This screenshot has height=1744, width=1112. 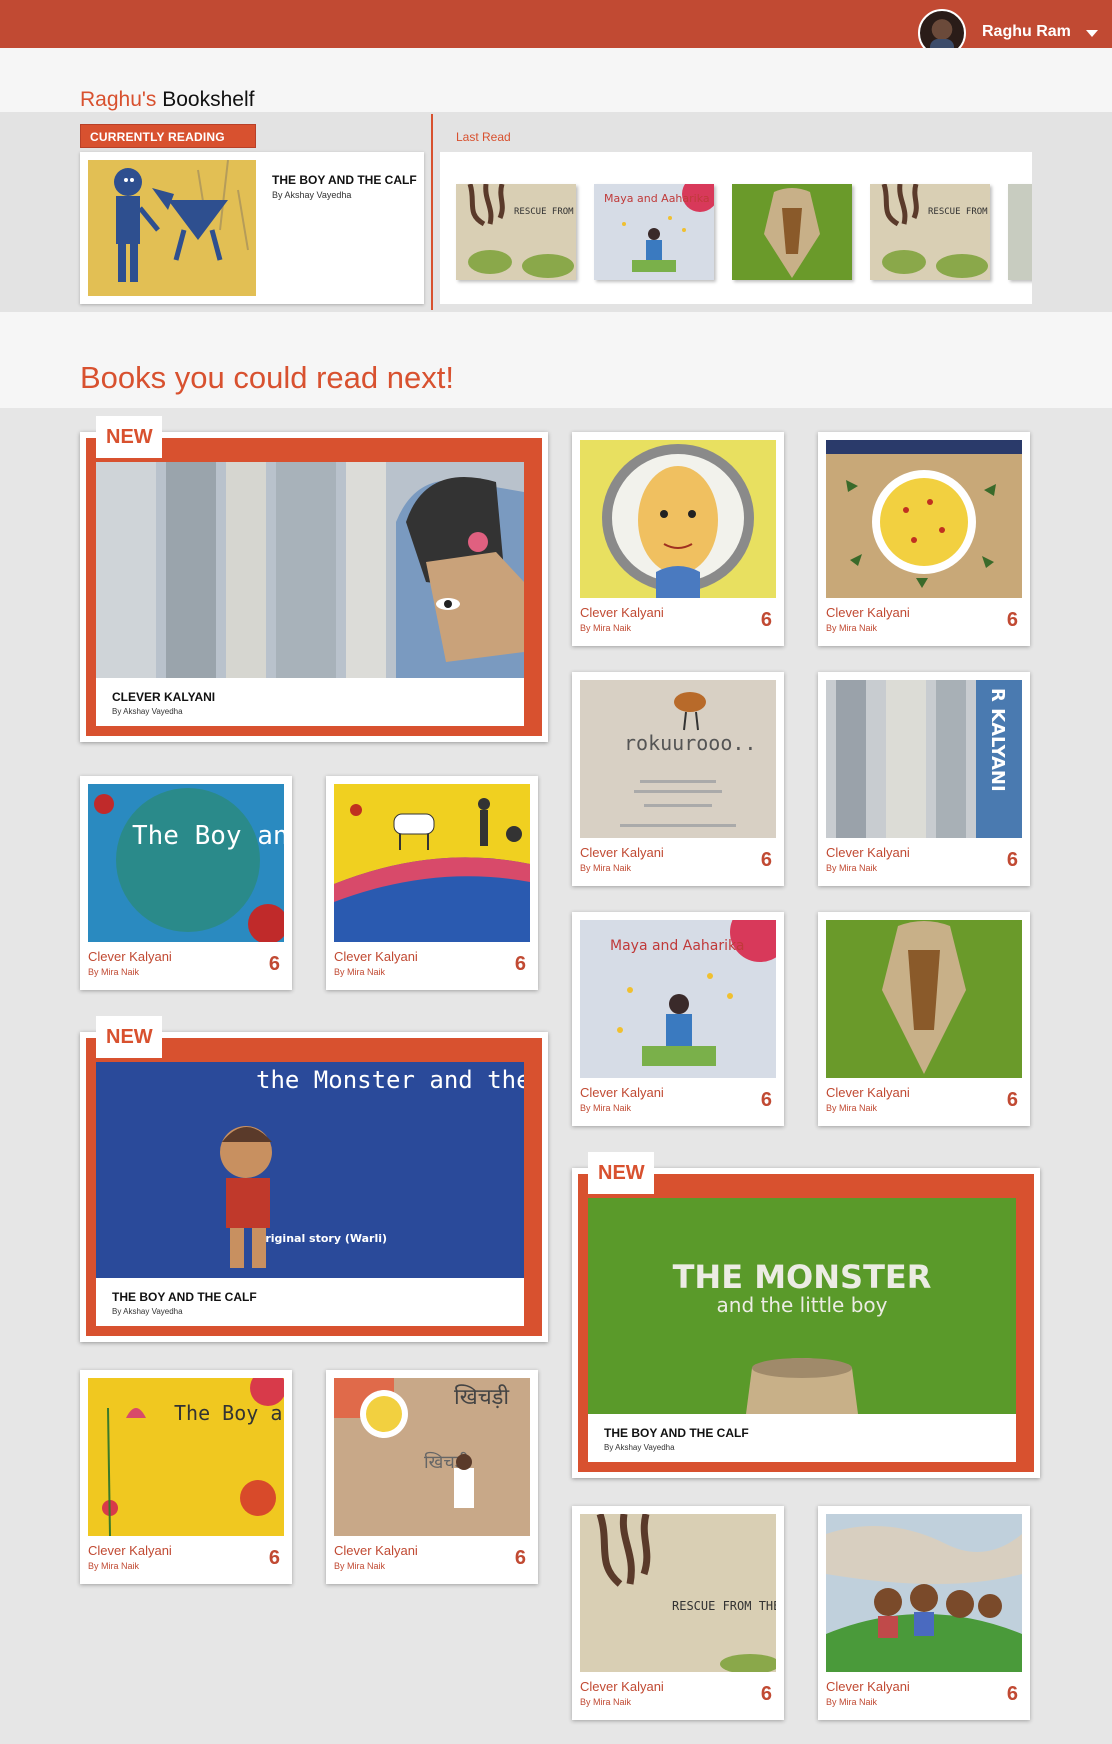 I want to click on chevron-down-icon, so click(x=1092, y=33).